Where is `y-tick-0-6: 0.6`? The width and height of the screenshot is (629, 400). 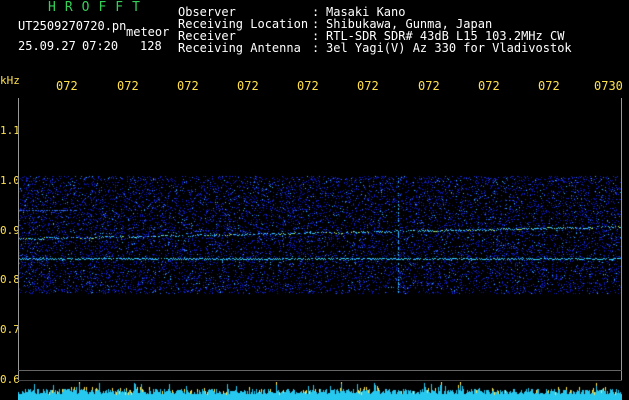 y-tick-0-6: 0.6 is located at coordinates (10, 379).